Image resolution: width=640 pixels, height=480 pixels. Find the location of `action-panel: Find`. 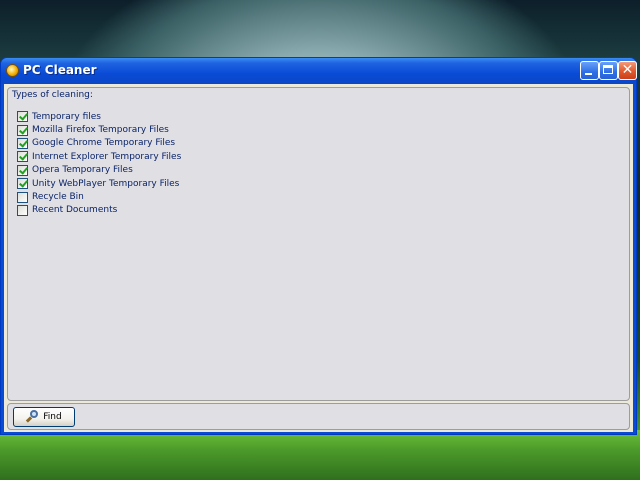

action-panel: Find is located at coordinates (318, 416).